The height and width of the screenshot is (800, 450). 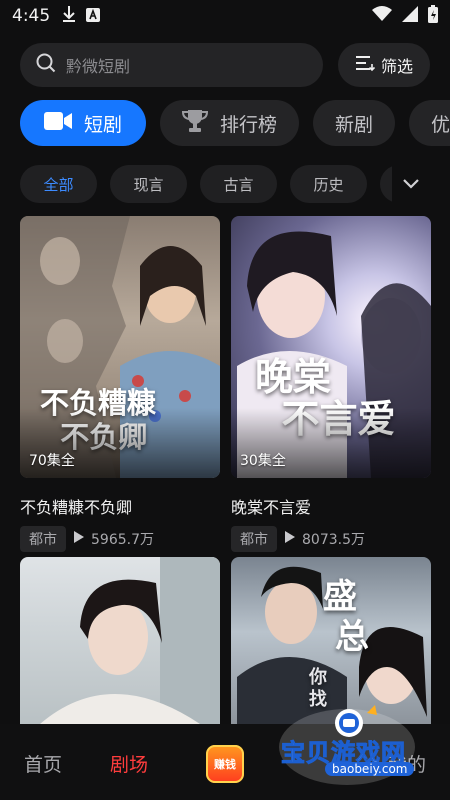 I want to click on tab-more-category-label: 优, so click(x=440, y=124).